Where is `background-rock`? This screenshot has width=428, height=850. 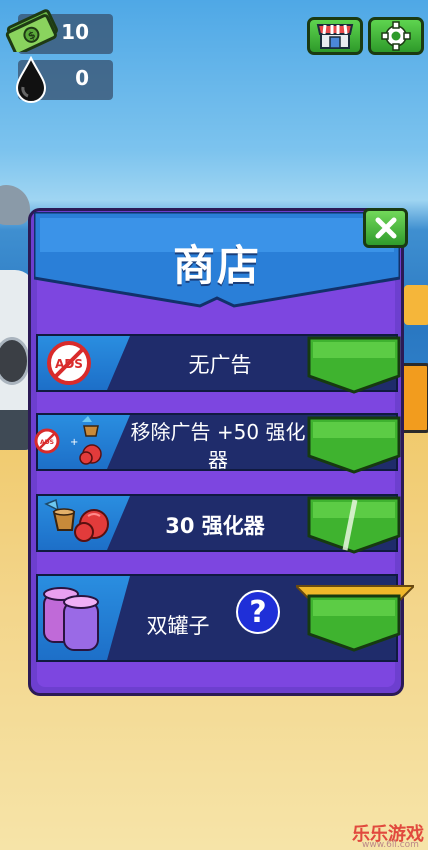
background-rock is located at coordinates (15, 205).